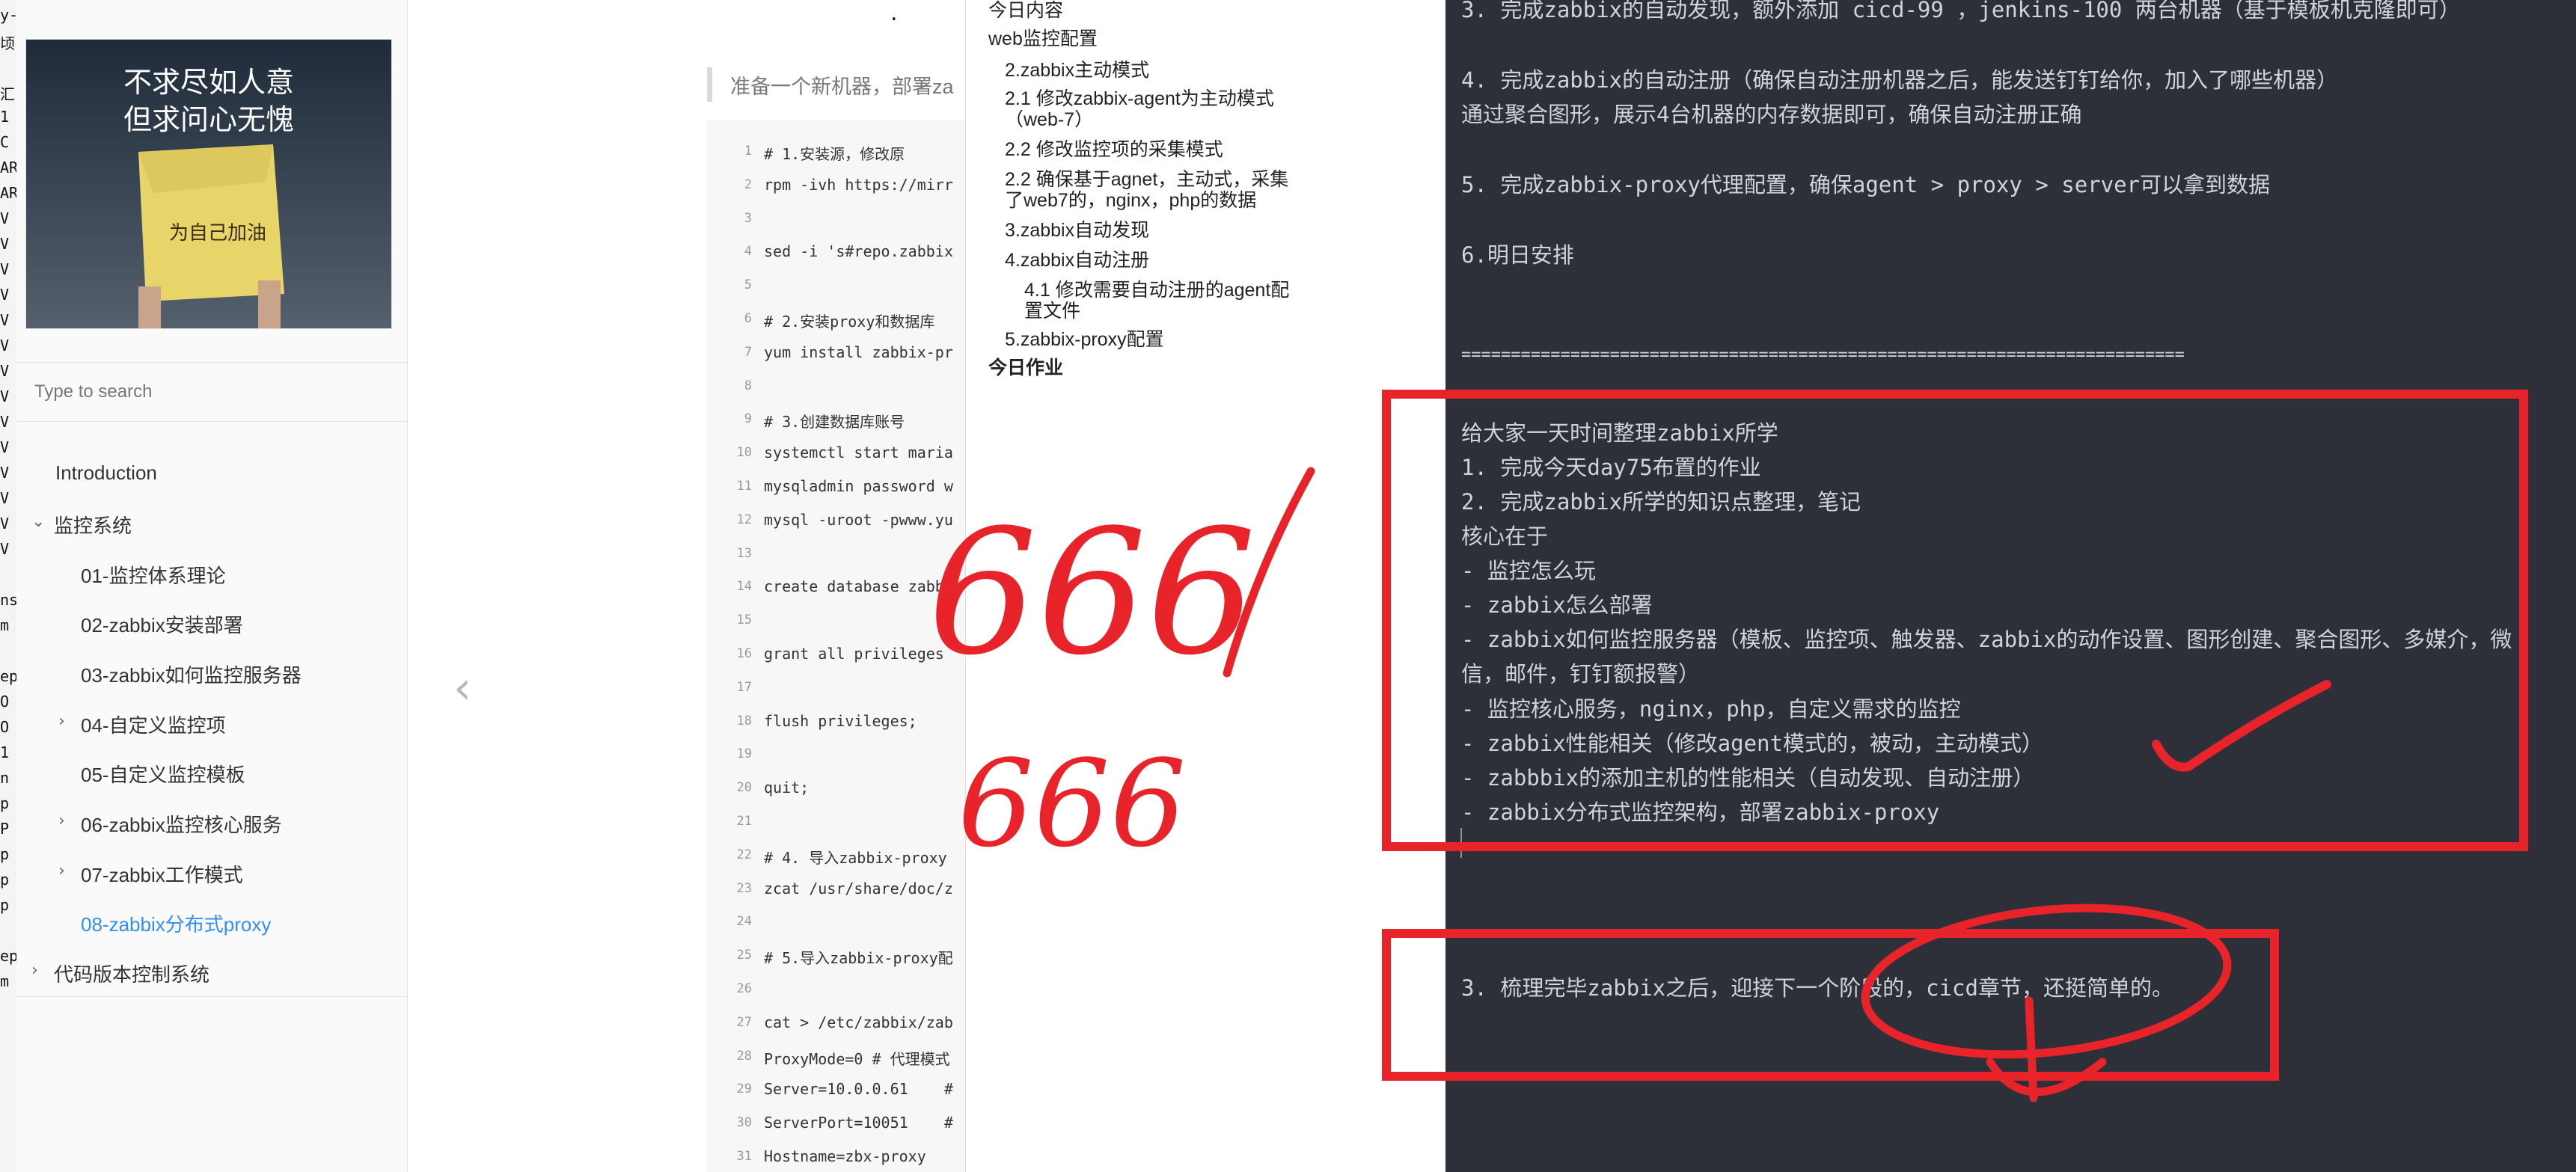 The width and height of the screenshot is (2576, 1172). Describe the element at coordinates (748, 252) in the screenshot. I see `code-line-number: 4` at that location.